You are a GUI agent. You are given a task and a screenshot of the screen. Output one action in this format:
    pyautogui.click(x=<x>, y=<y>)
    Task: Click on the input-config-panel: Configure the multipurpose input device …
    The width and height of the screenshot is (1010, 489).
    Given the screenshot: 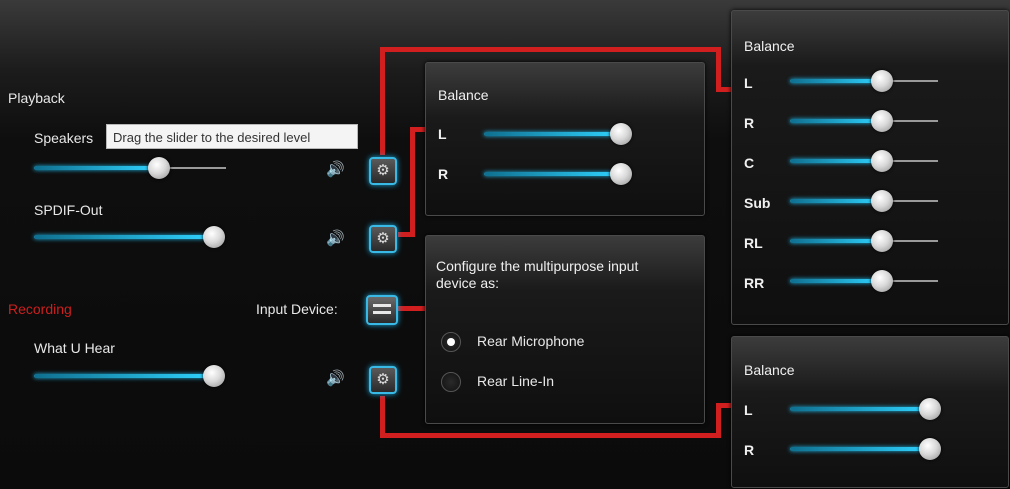 What is the action you would take?
    pyautogui.click(x=565, y=329)
    